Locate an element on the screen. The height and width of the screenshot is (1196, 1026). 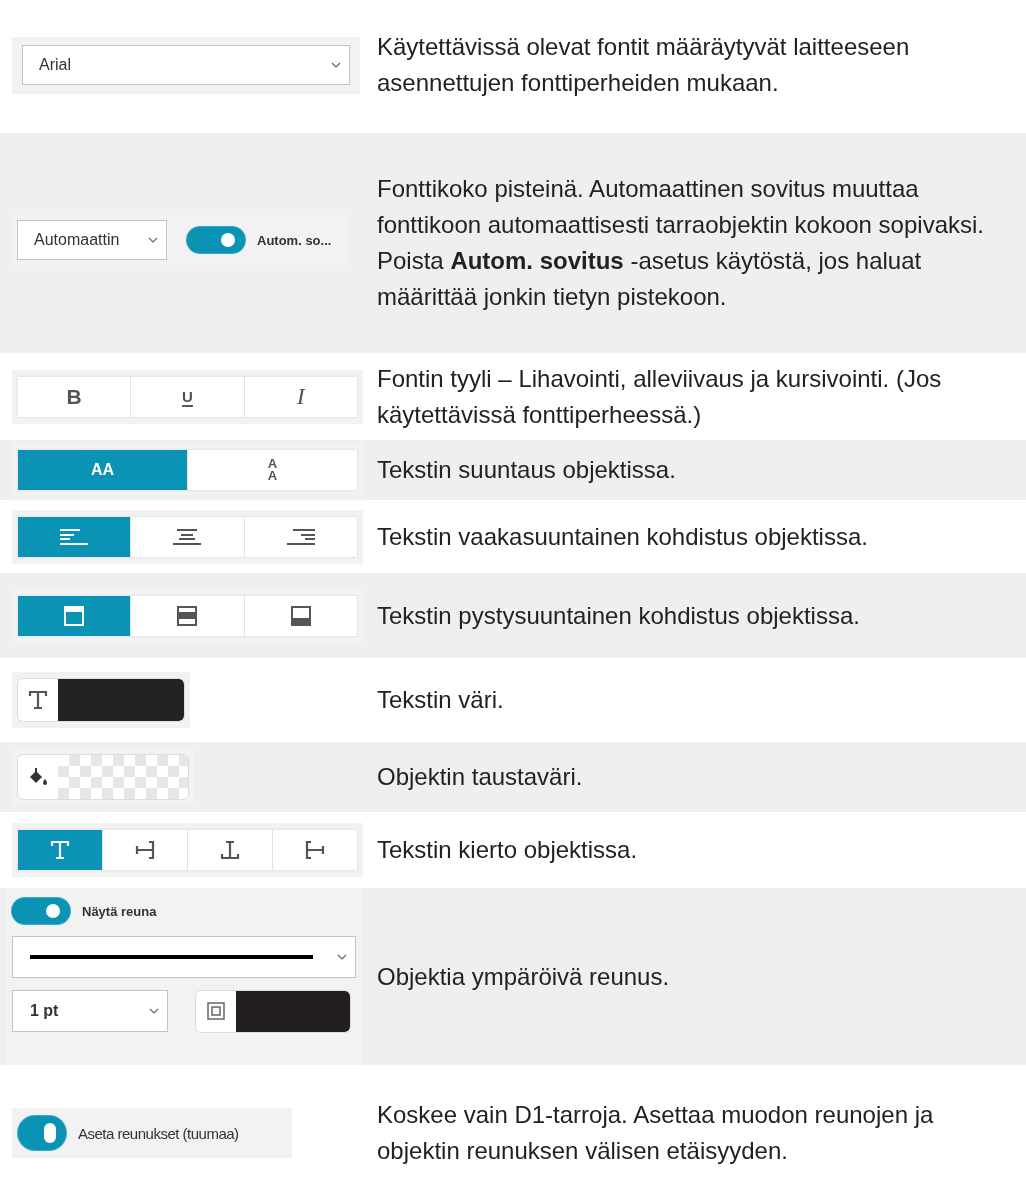
toggle-label: Aseta reunukset (tuumaa) is located at coordinates (158, 1133).